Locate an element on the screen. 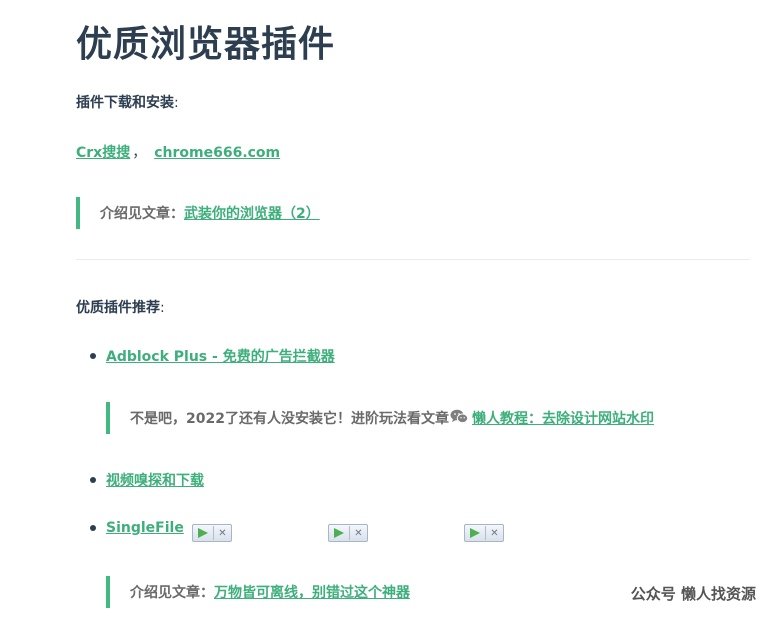  blockquote-adblock: 不是吧，2022了还有人没安装它！进阶玩法看文章 懒人教程：去除设计网站水印 is located at coordinates (380, 418).